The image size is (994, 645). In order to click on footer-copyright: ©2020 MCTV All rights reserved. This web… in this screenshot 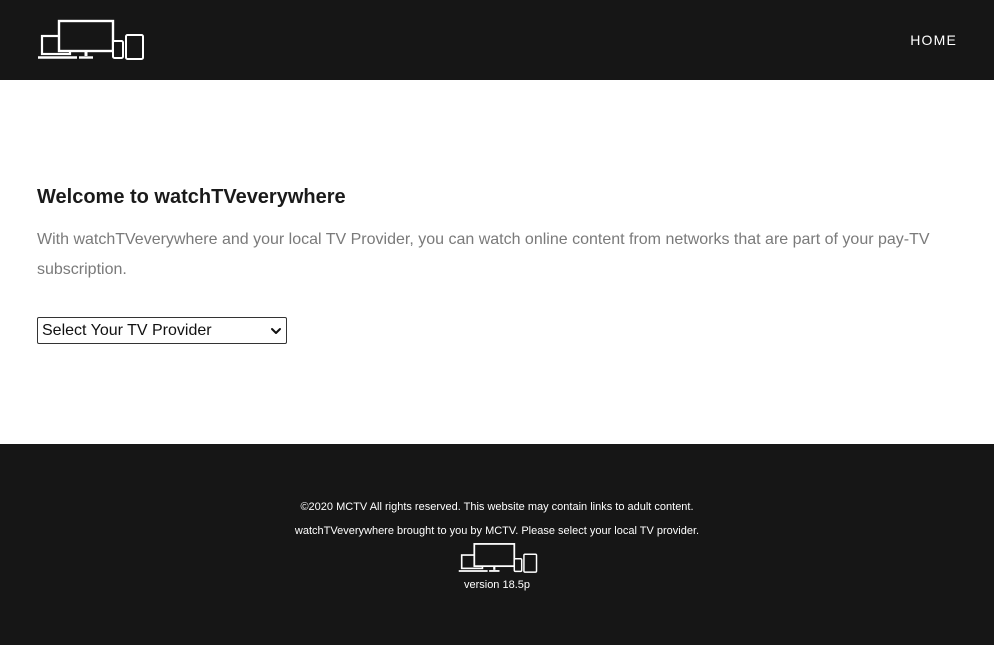, I will do `click(497, 507)`.